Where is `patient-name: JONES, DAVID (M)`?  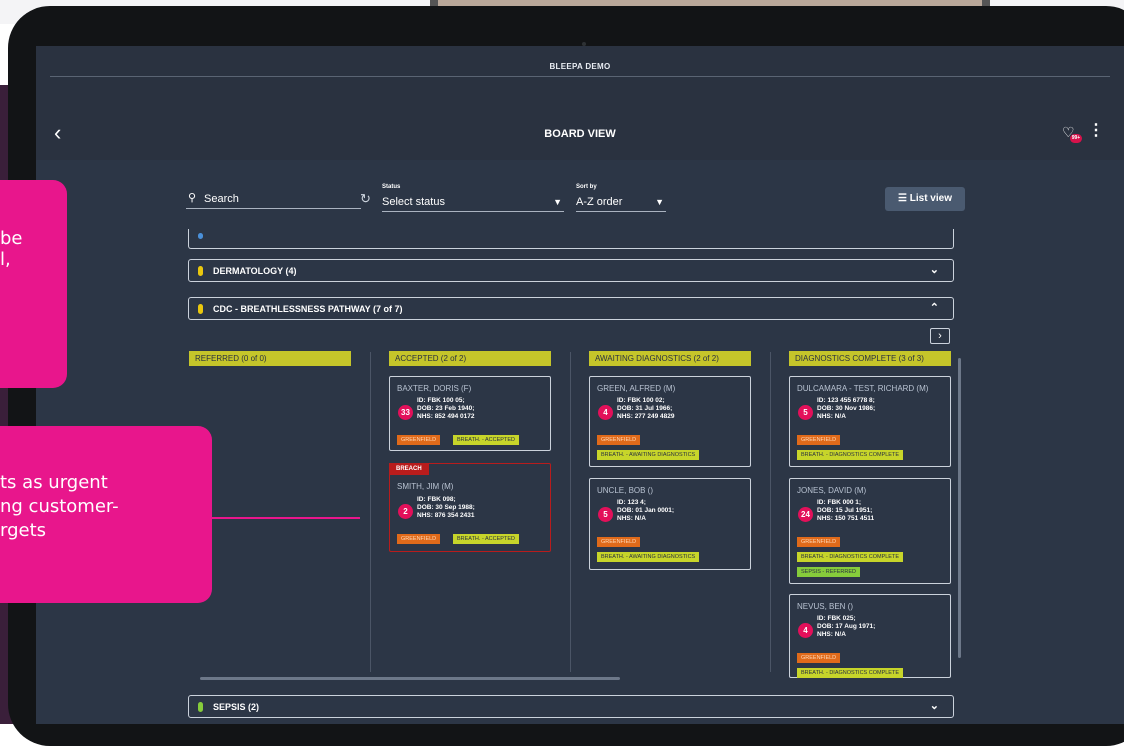
patient-name: JONES, DAVID (M) is located at coordinates (832, 490).